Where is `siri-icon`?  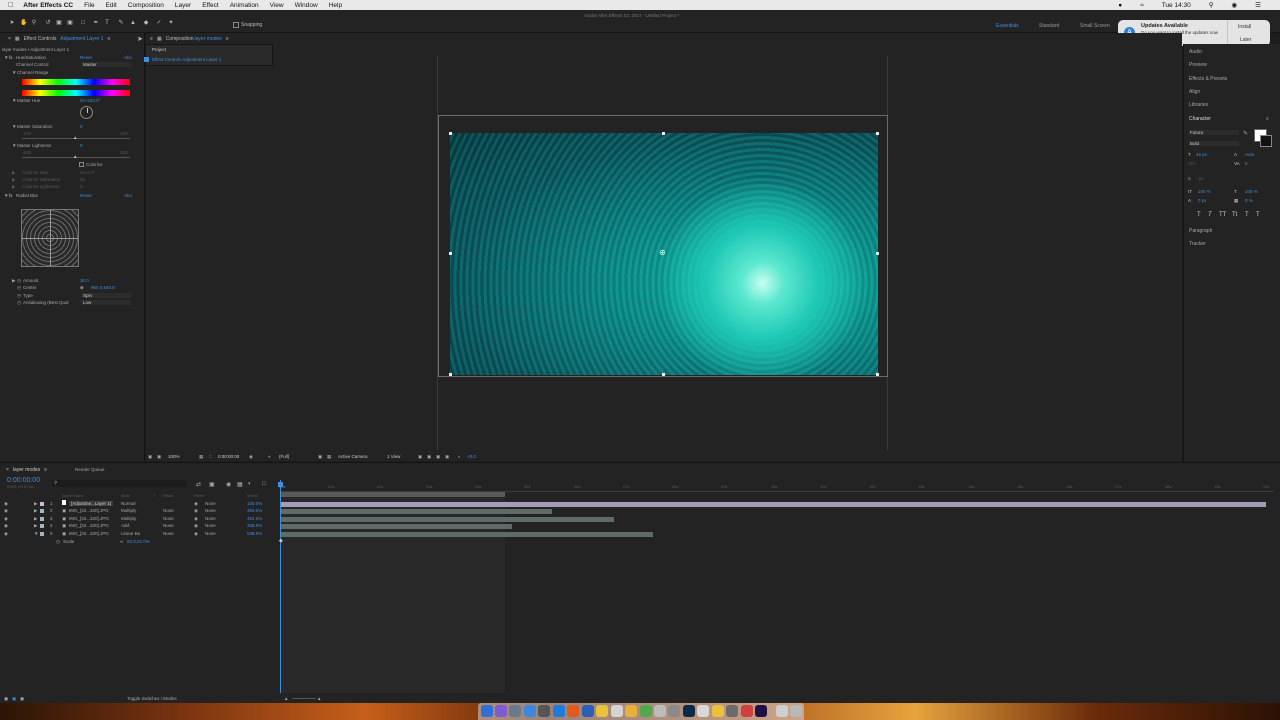
siri-icon is located at coordinates (501, 711).